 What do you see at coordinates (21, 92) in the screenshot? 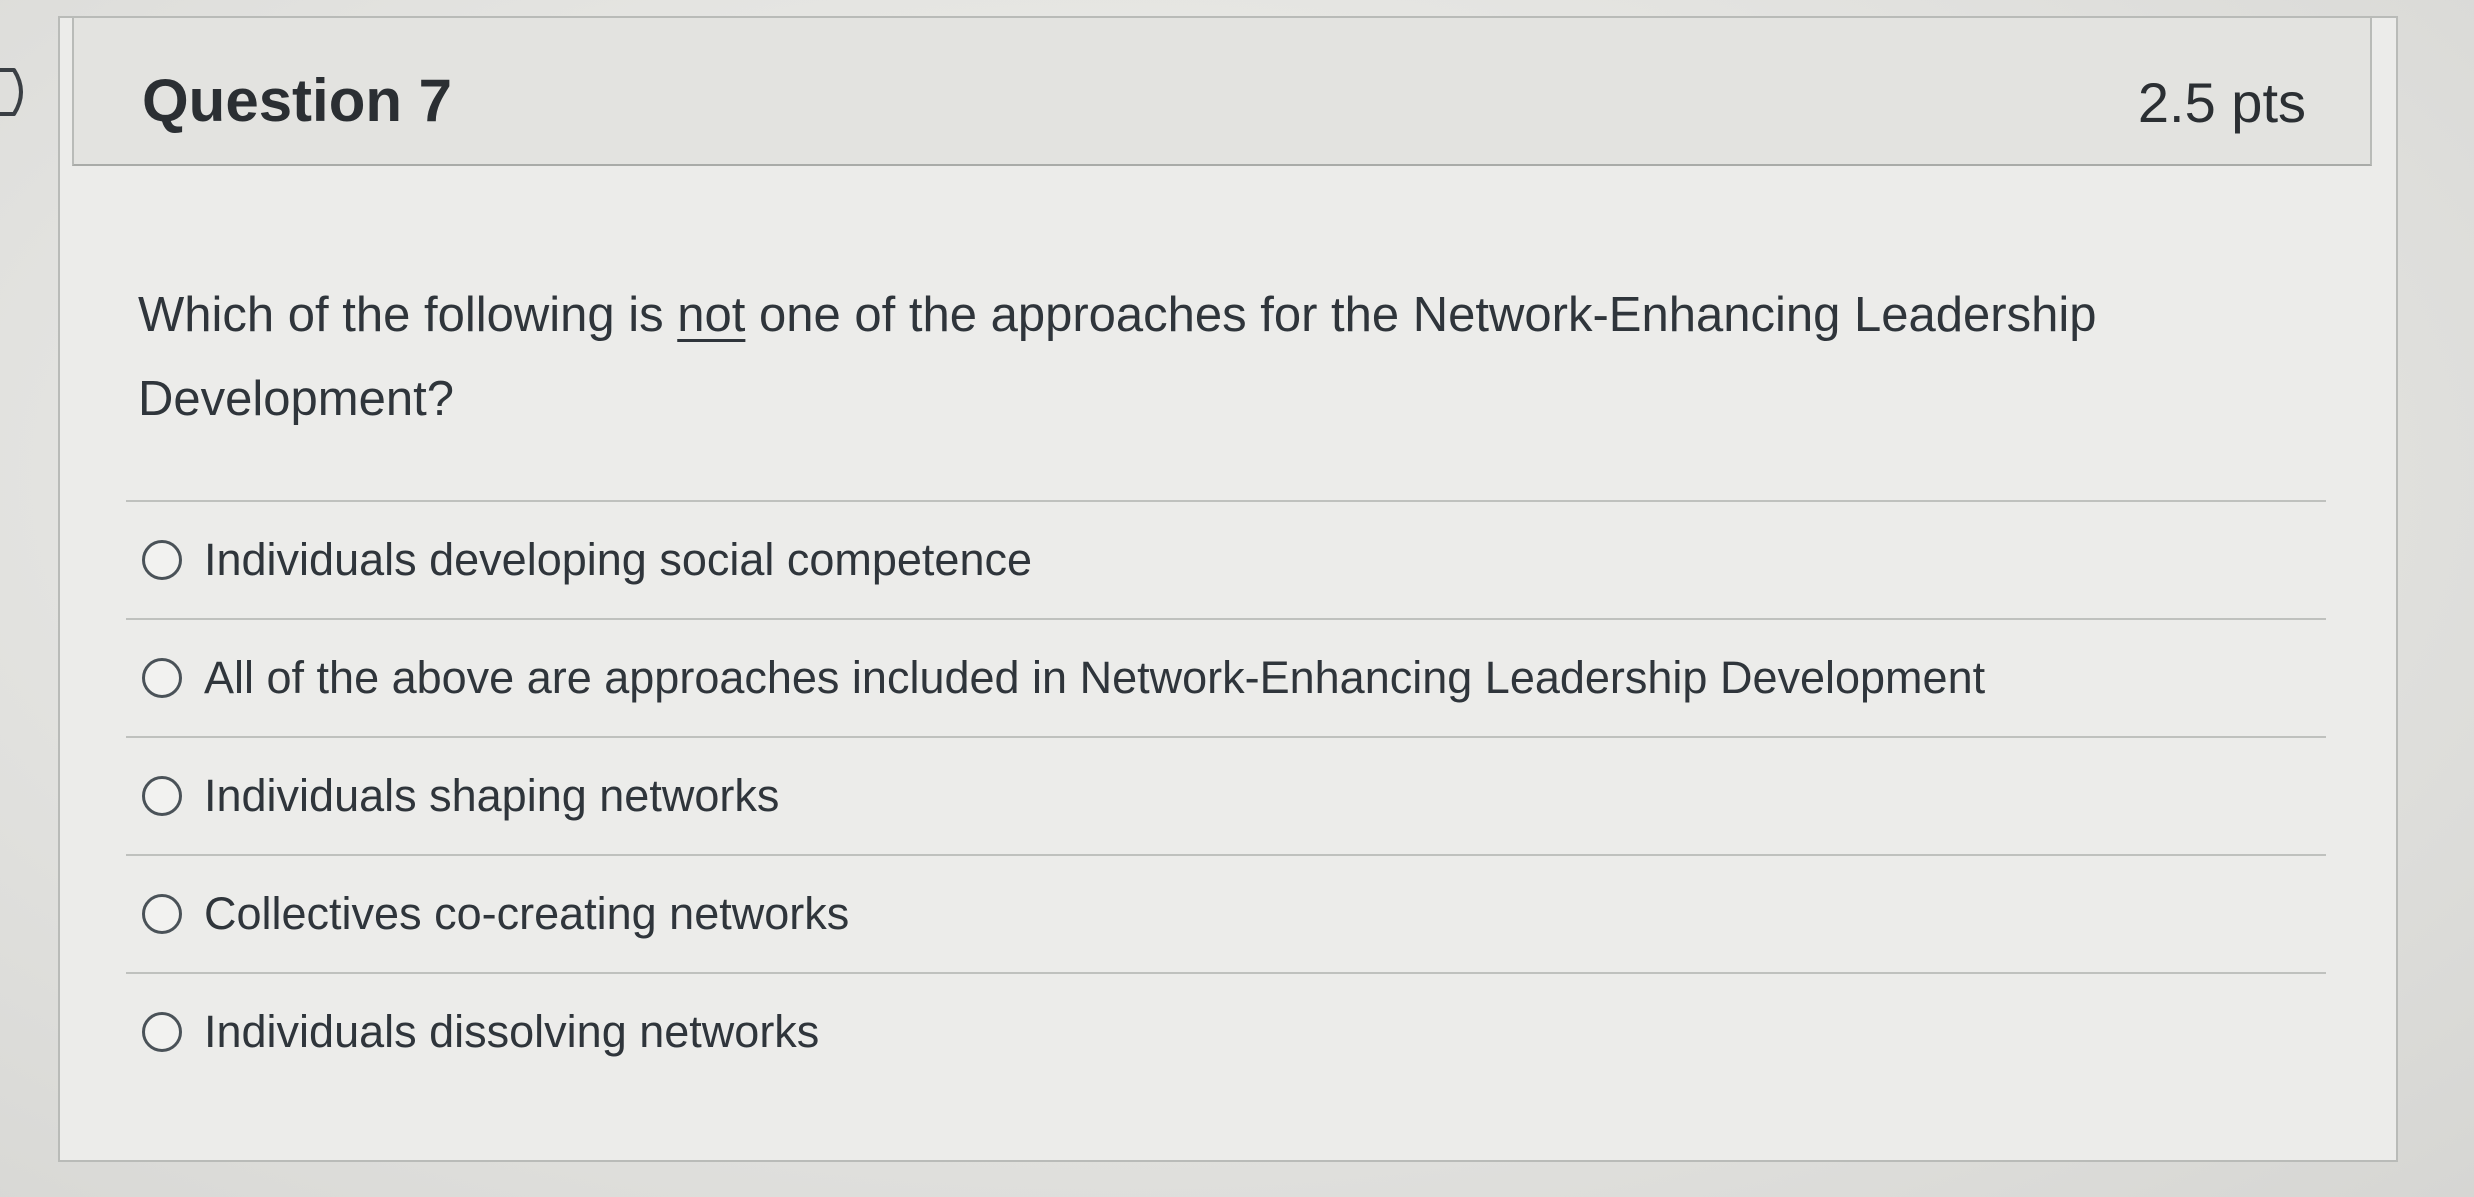
I see `chevron-right-icon` at bounding box center [21, 92].